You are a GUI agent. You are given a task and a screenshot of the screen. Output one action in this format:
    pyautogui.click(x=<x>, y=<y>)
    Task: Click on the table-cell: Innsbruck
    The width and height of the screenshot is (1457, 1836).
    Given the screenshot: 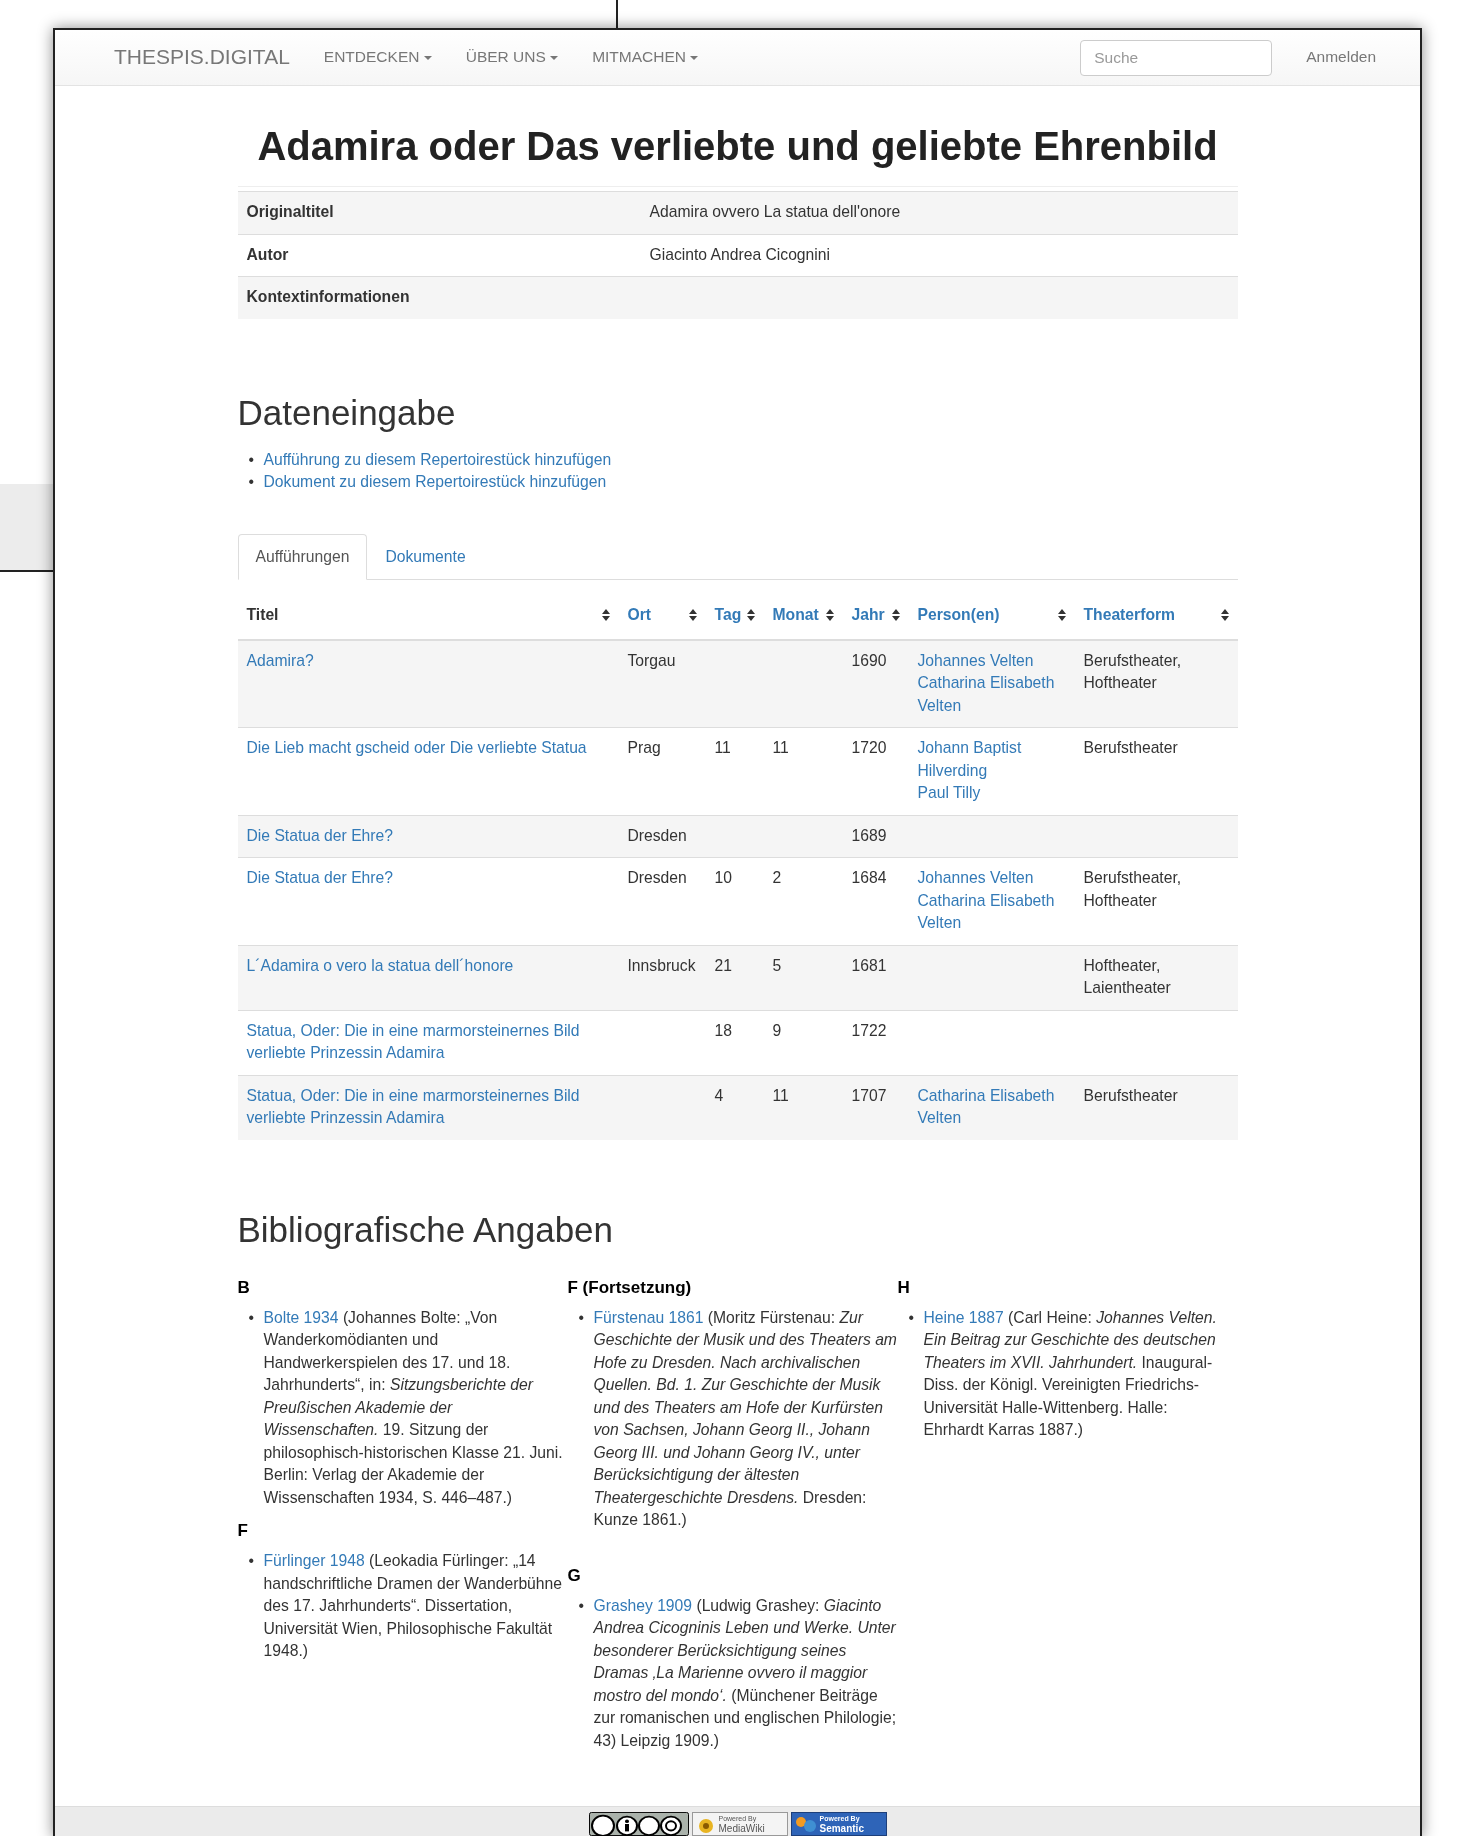 What is the action you would take?
    pyautogui.click(x=661, y=965)
    